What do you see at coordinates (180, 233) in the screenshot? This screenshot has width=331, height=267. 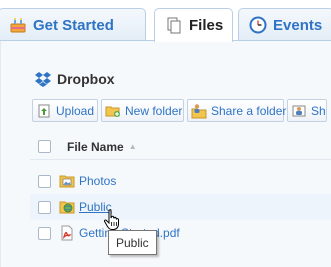 I see `file-row: Getting Started.pdf` at bounding box center [180, 233].